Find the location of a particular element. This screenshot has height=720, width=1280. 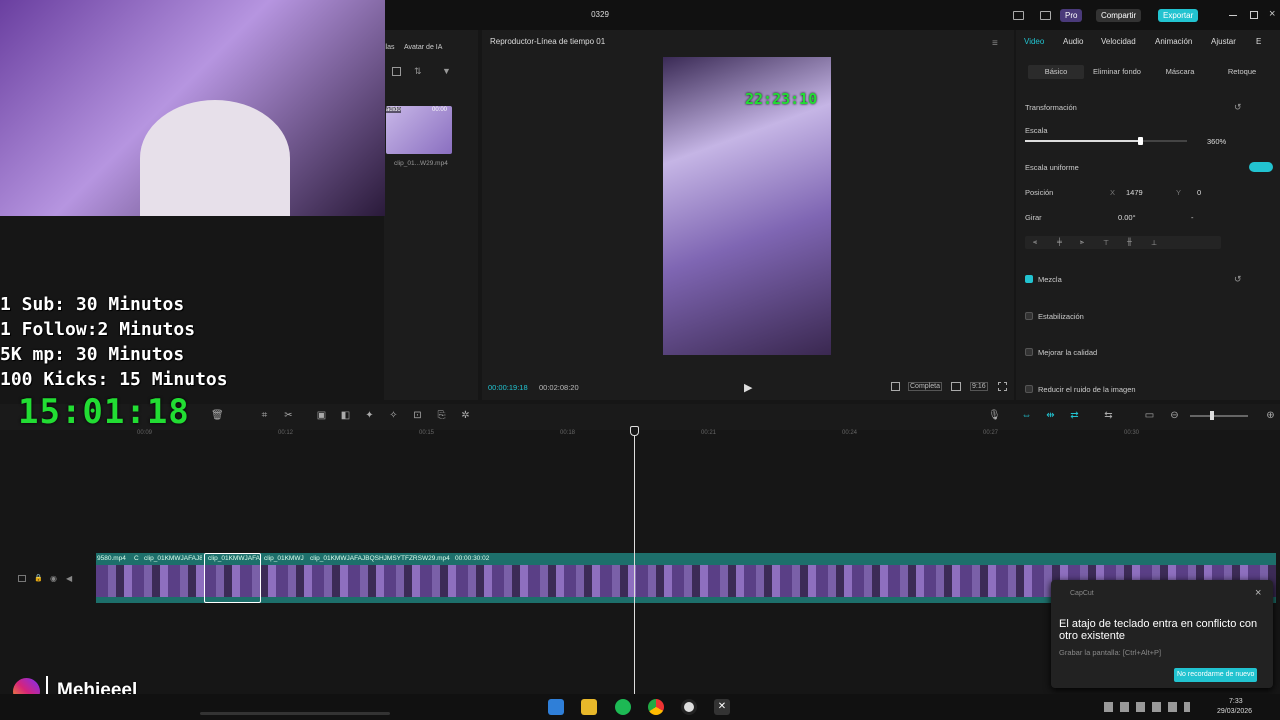

track-cover-icon is located at coordinates (22, 578).